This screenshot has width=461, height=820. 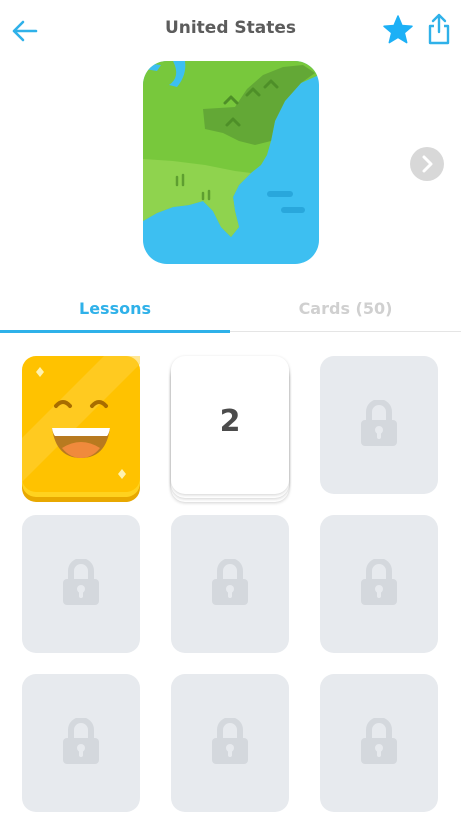 What do you see at coordinates (115, 308) in the screenshot?
I see `tab-lessons: Lessons` at bounding box center [115, 308].